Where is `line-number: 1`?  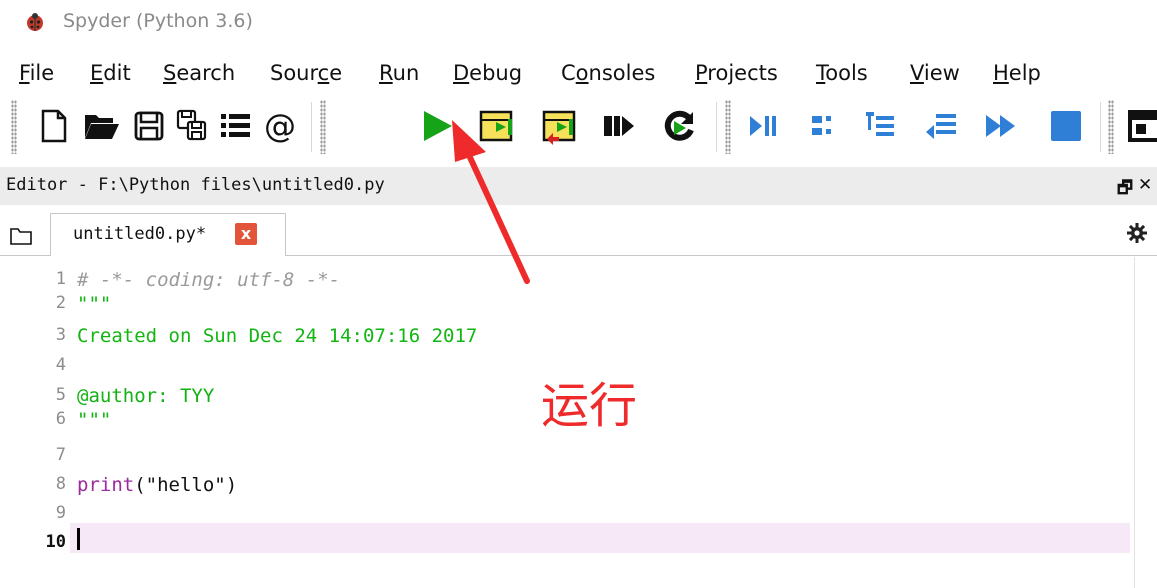
line-number: 1 is located at coordinates (60, 279).